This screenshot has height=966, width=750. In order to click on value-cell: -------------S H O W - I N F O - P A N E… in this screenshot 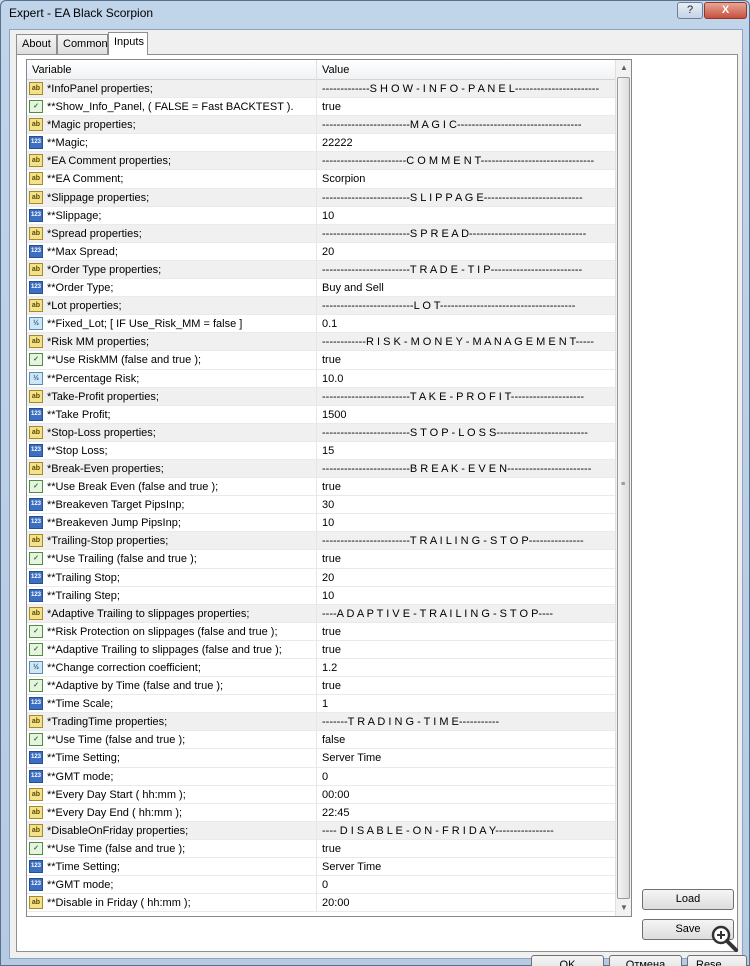, I will do `click(466, 89)`.